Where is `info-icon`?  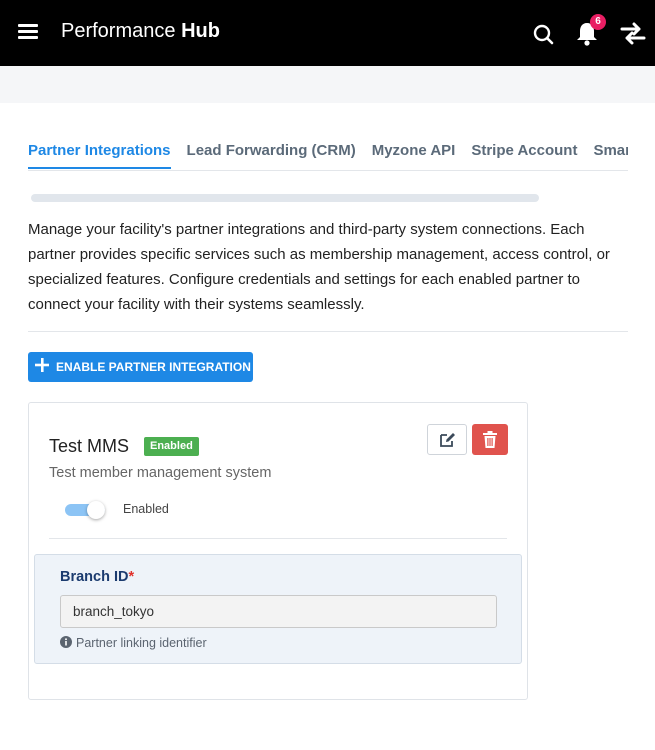 info-icon is located at coordinates (66, 642).